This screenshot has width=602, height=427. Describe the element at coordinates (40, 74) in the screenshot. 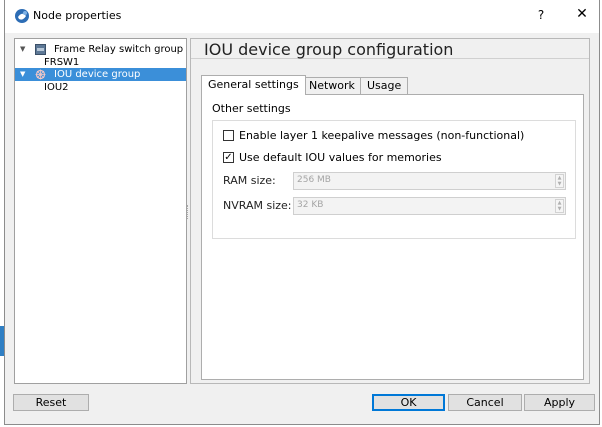

I see `iou-device-icon` at that location.